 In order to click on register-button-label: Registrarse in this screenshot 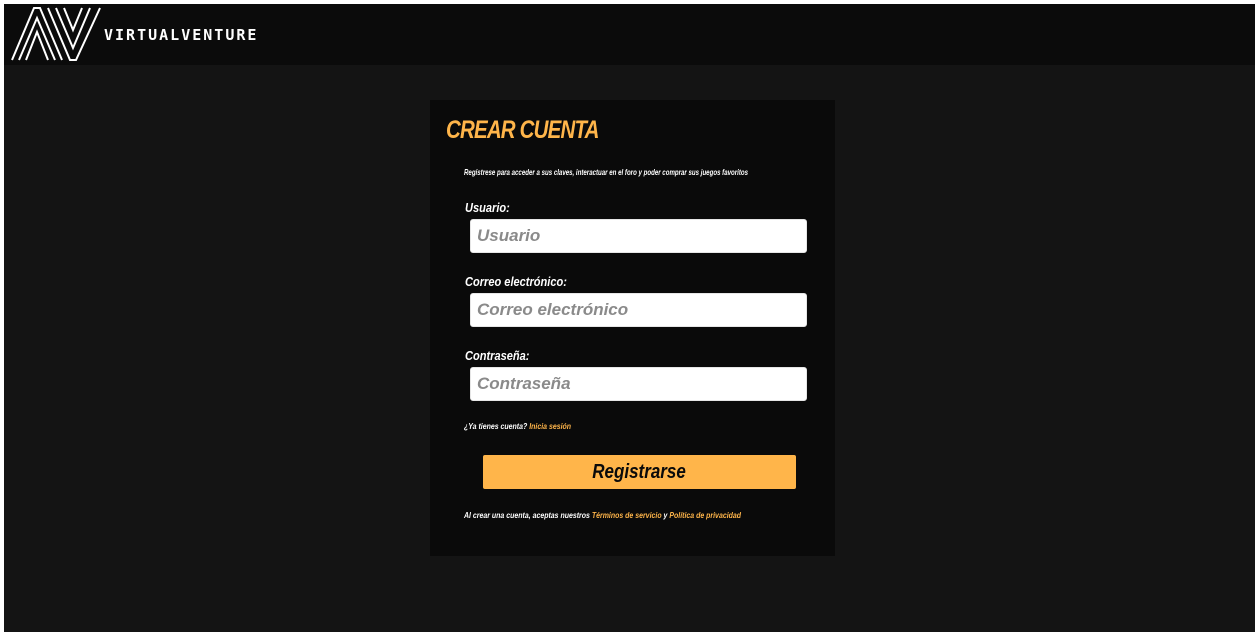, I will do `click(639, 471)`.